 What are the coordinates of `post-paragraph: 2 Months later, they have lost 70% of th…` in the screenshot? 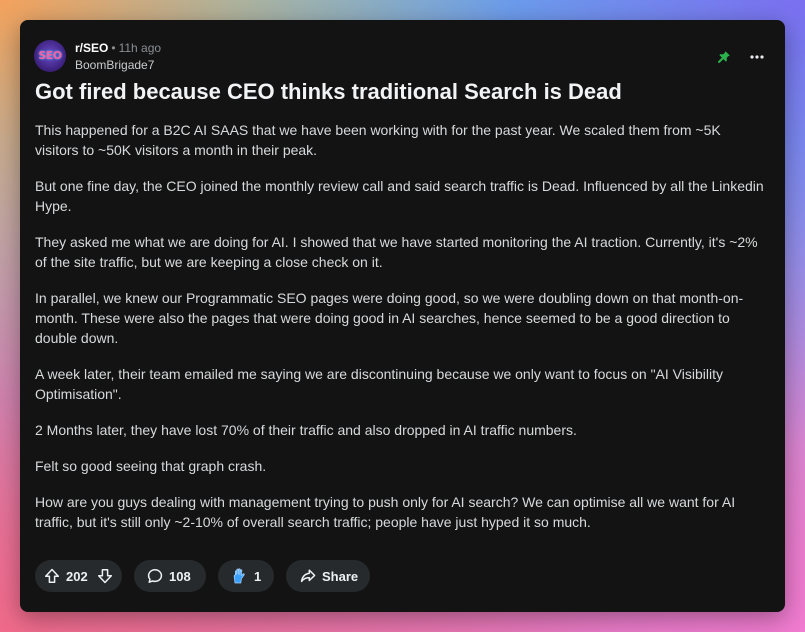 It's located at (306, 430).